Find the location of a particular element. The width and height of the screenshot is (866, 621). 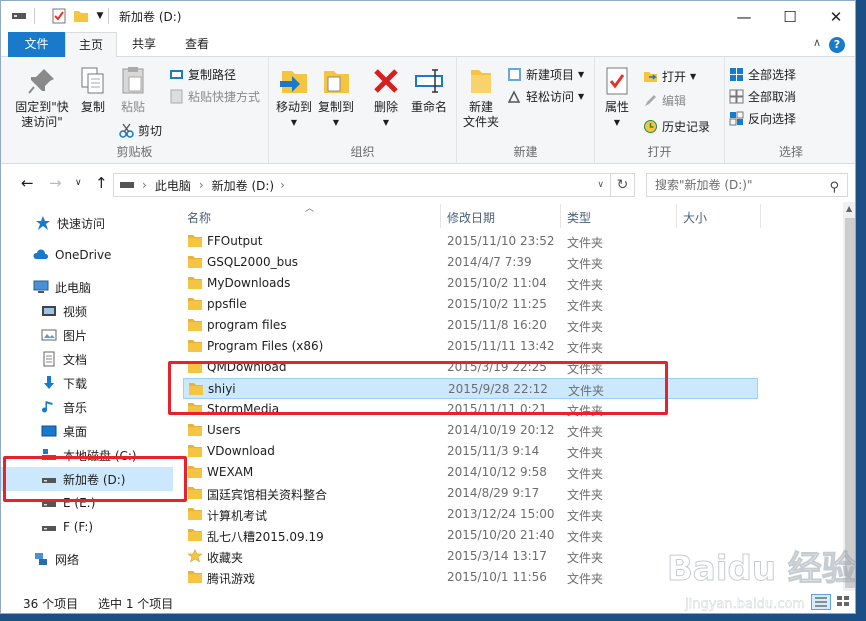

pin-quick-access-button: 固定到"快 速访问" is located at coordinates (42, 97).